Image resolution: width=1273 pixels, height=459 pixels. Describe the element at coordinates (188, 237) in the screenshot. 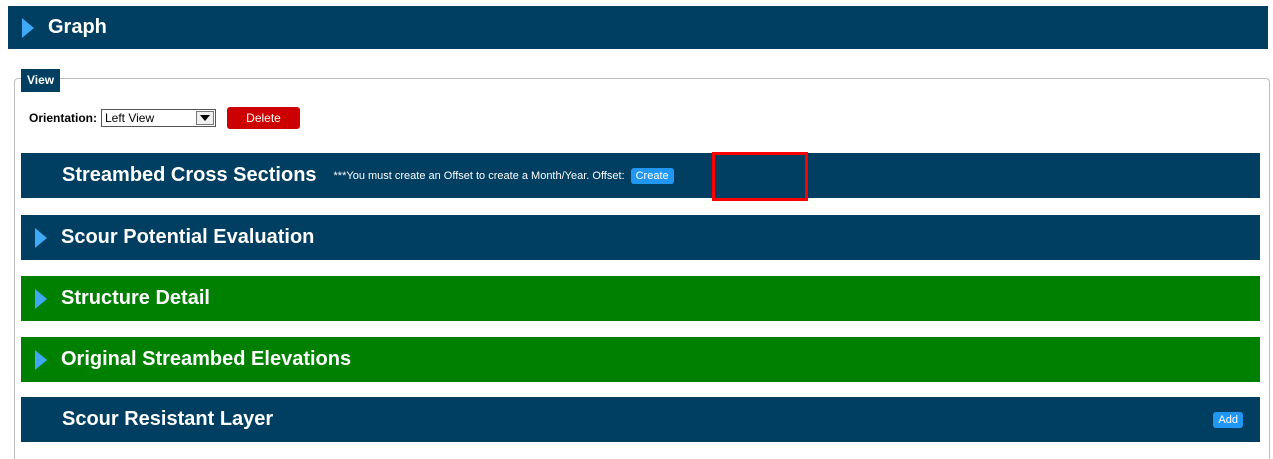

I see `section-title: Scour Potential Evaluation` at that location.